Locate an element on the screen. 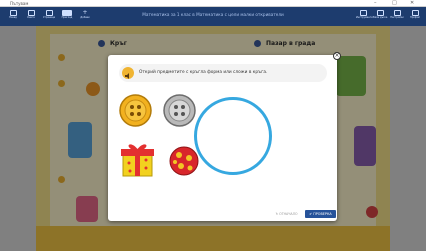 The height and width of the screenshot is (251, 426). board-tool: Бяла дъска is located at coordinates (380, 15).